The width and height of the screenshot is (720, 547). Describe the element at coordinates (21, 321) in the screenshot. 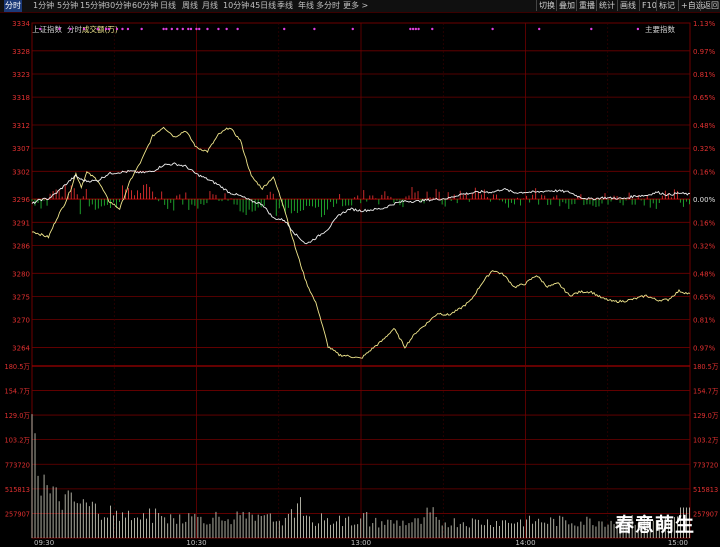

I see `price-tick-label: 3270` at that location.